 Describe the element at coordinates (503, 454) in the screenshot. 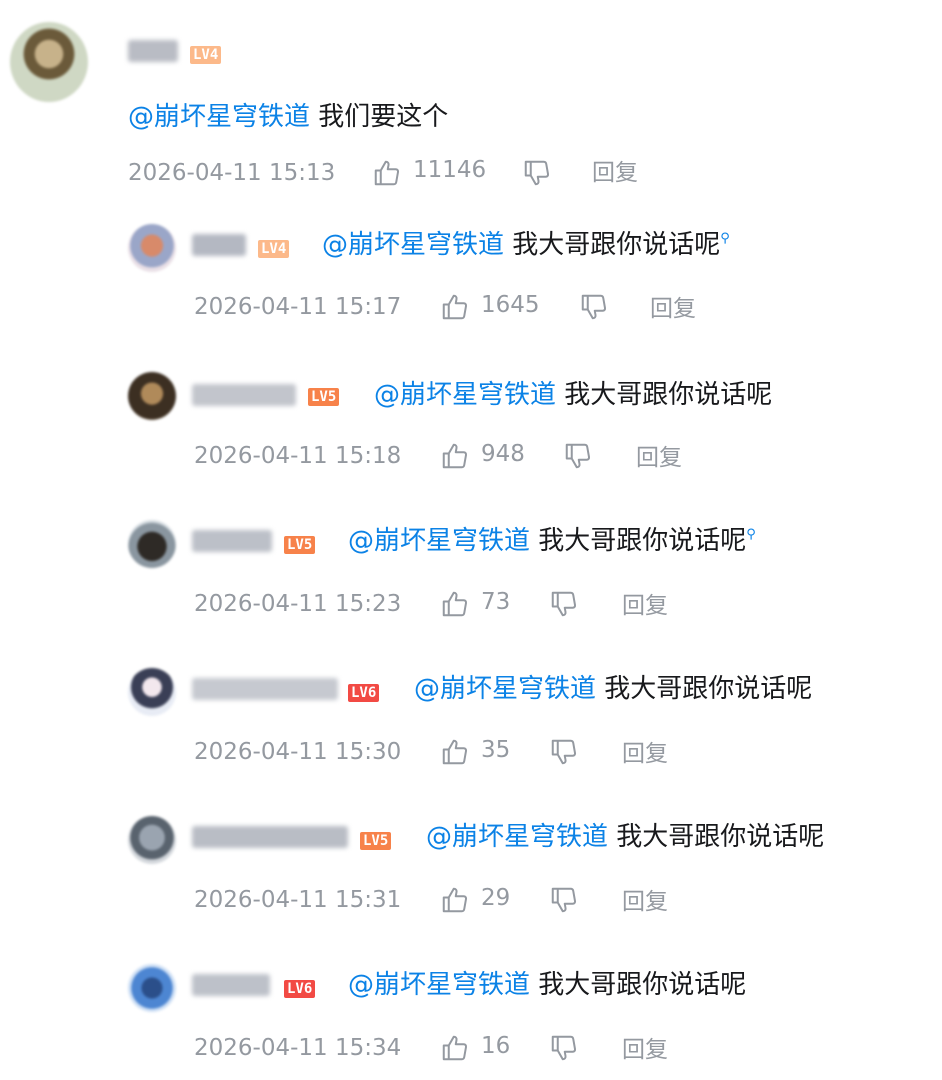

I see `like-count: 948` at that location.